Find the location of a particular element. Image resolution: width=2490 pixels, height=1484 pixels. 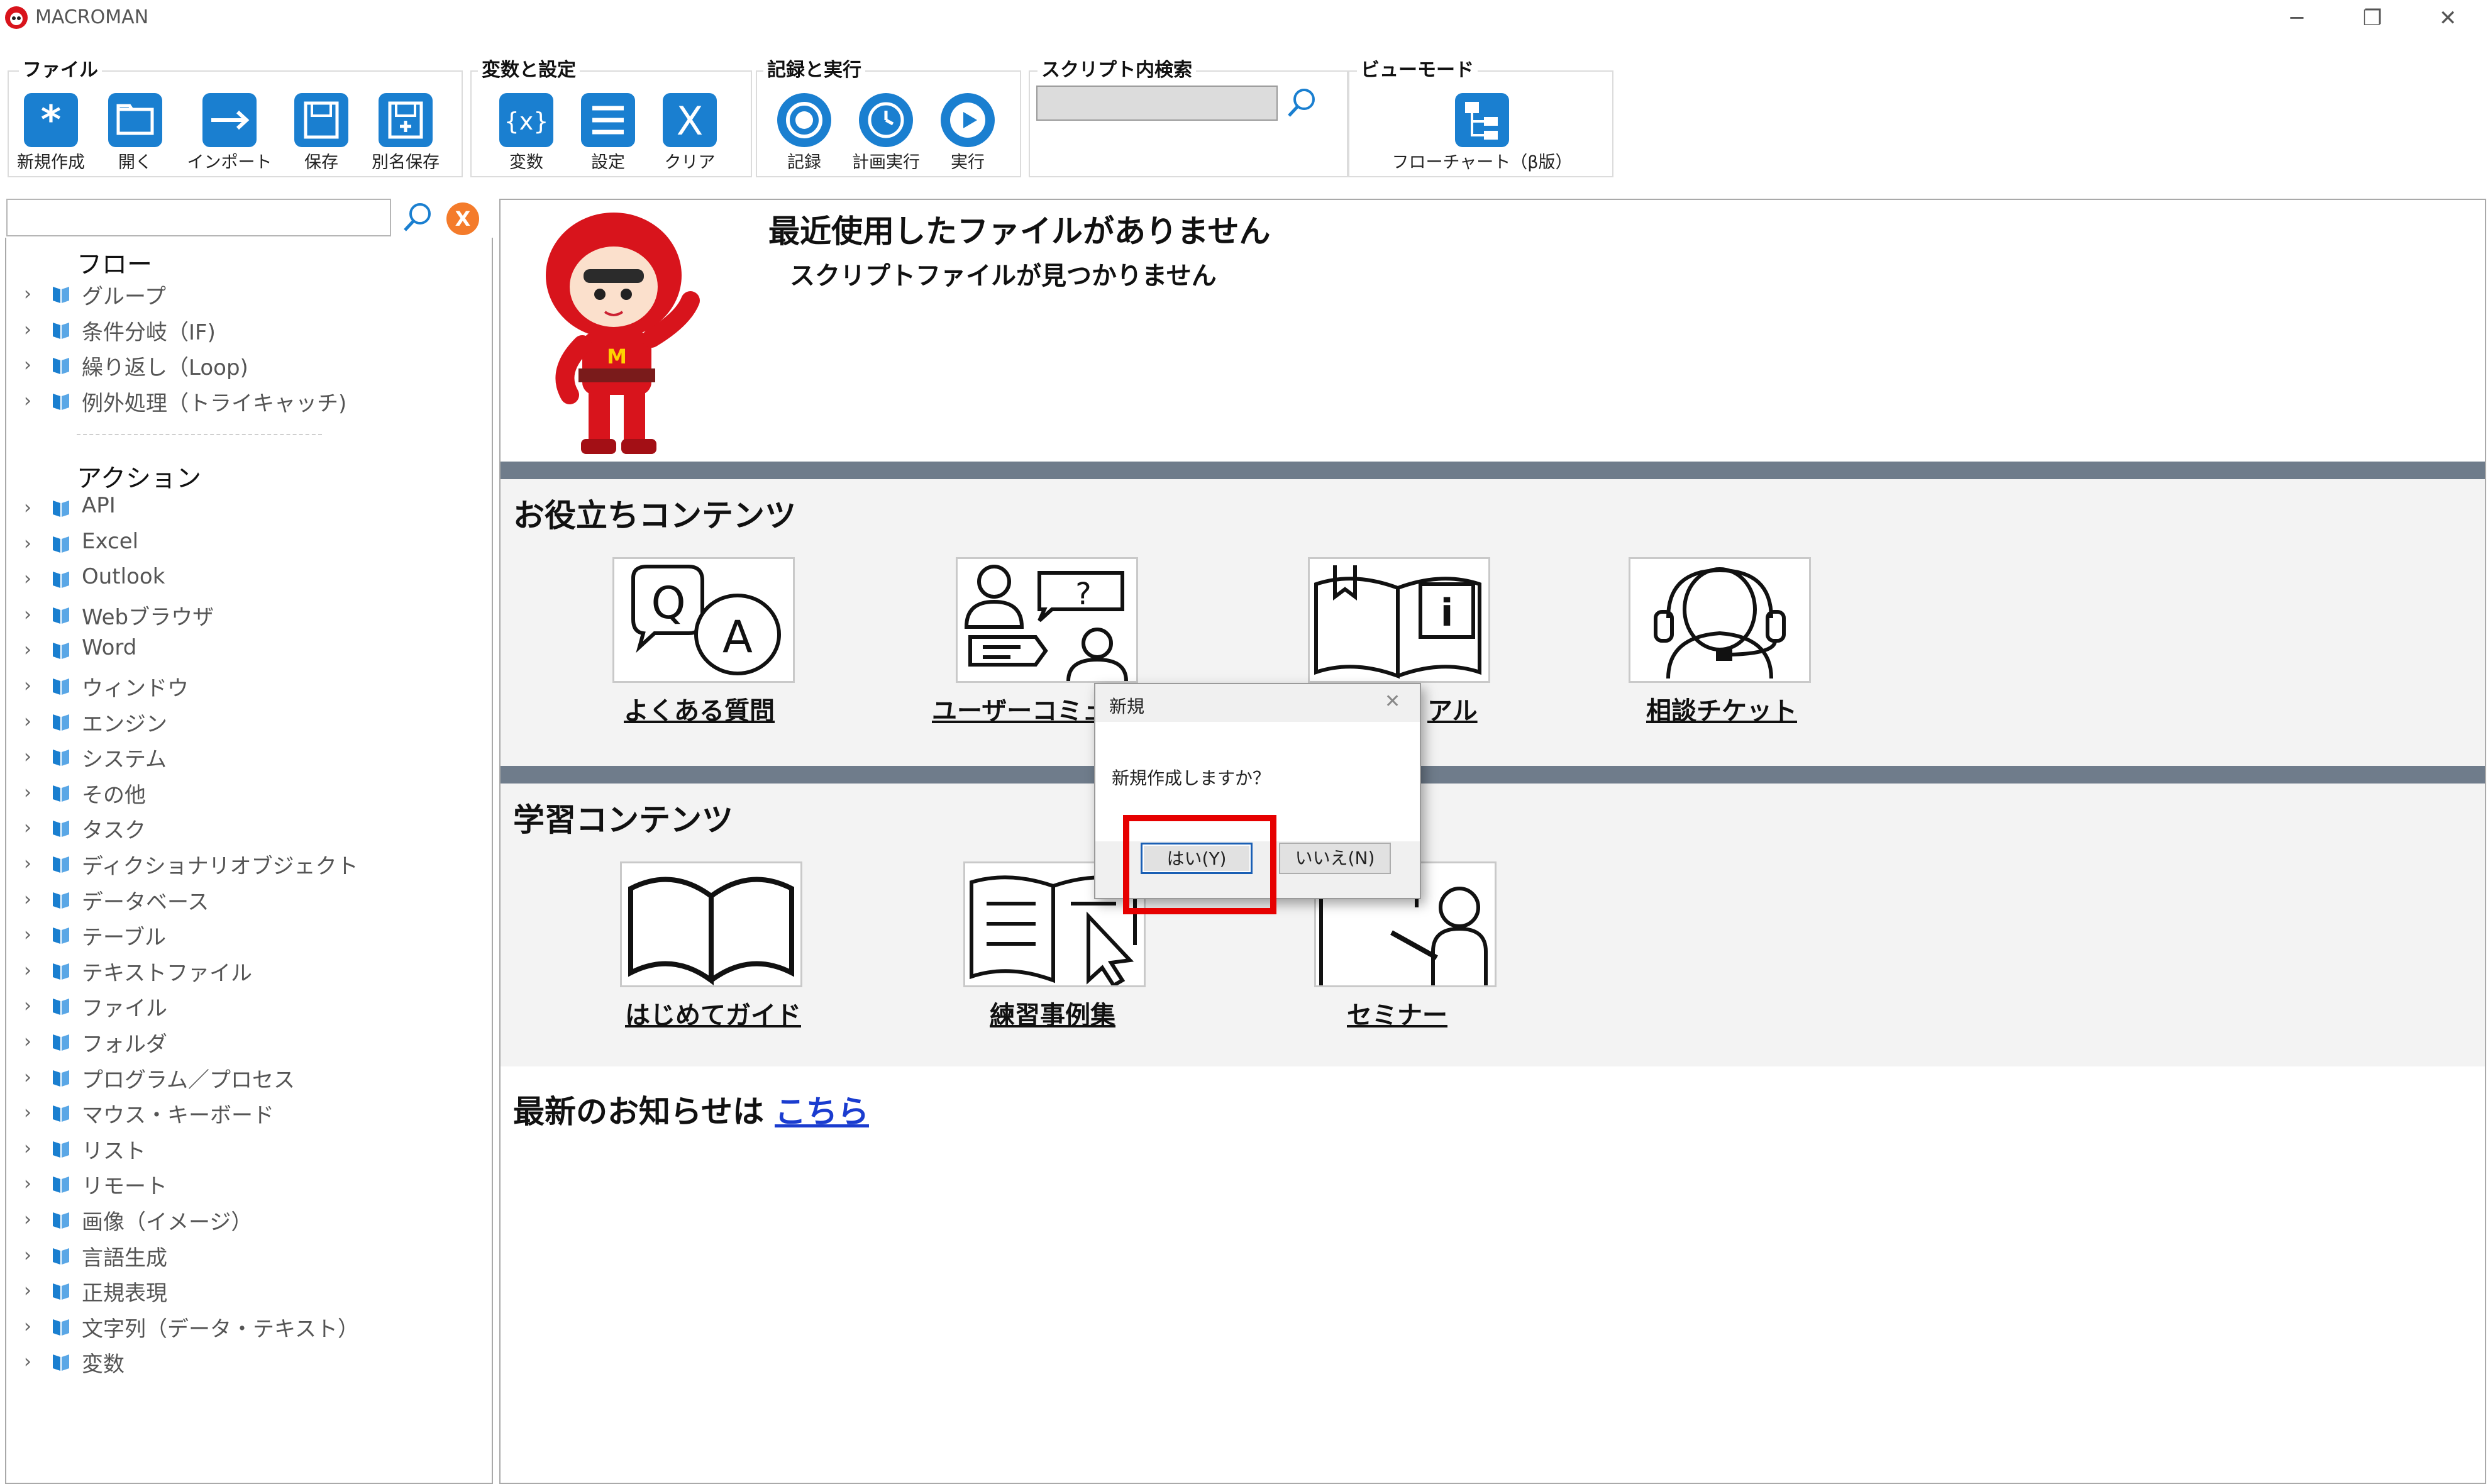

variables-button: {x} 変数 is located at coordinates (526, 132).